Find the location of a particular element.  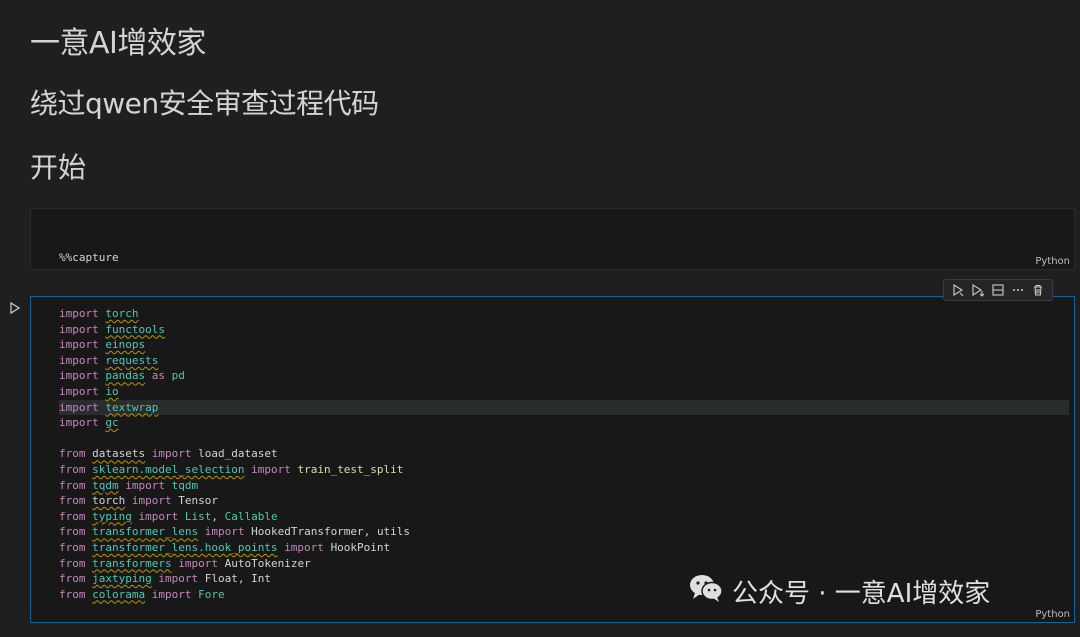

imported-name: utils is located at coordinates (393, 532).